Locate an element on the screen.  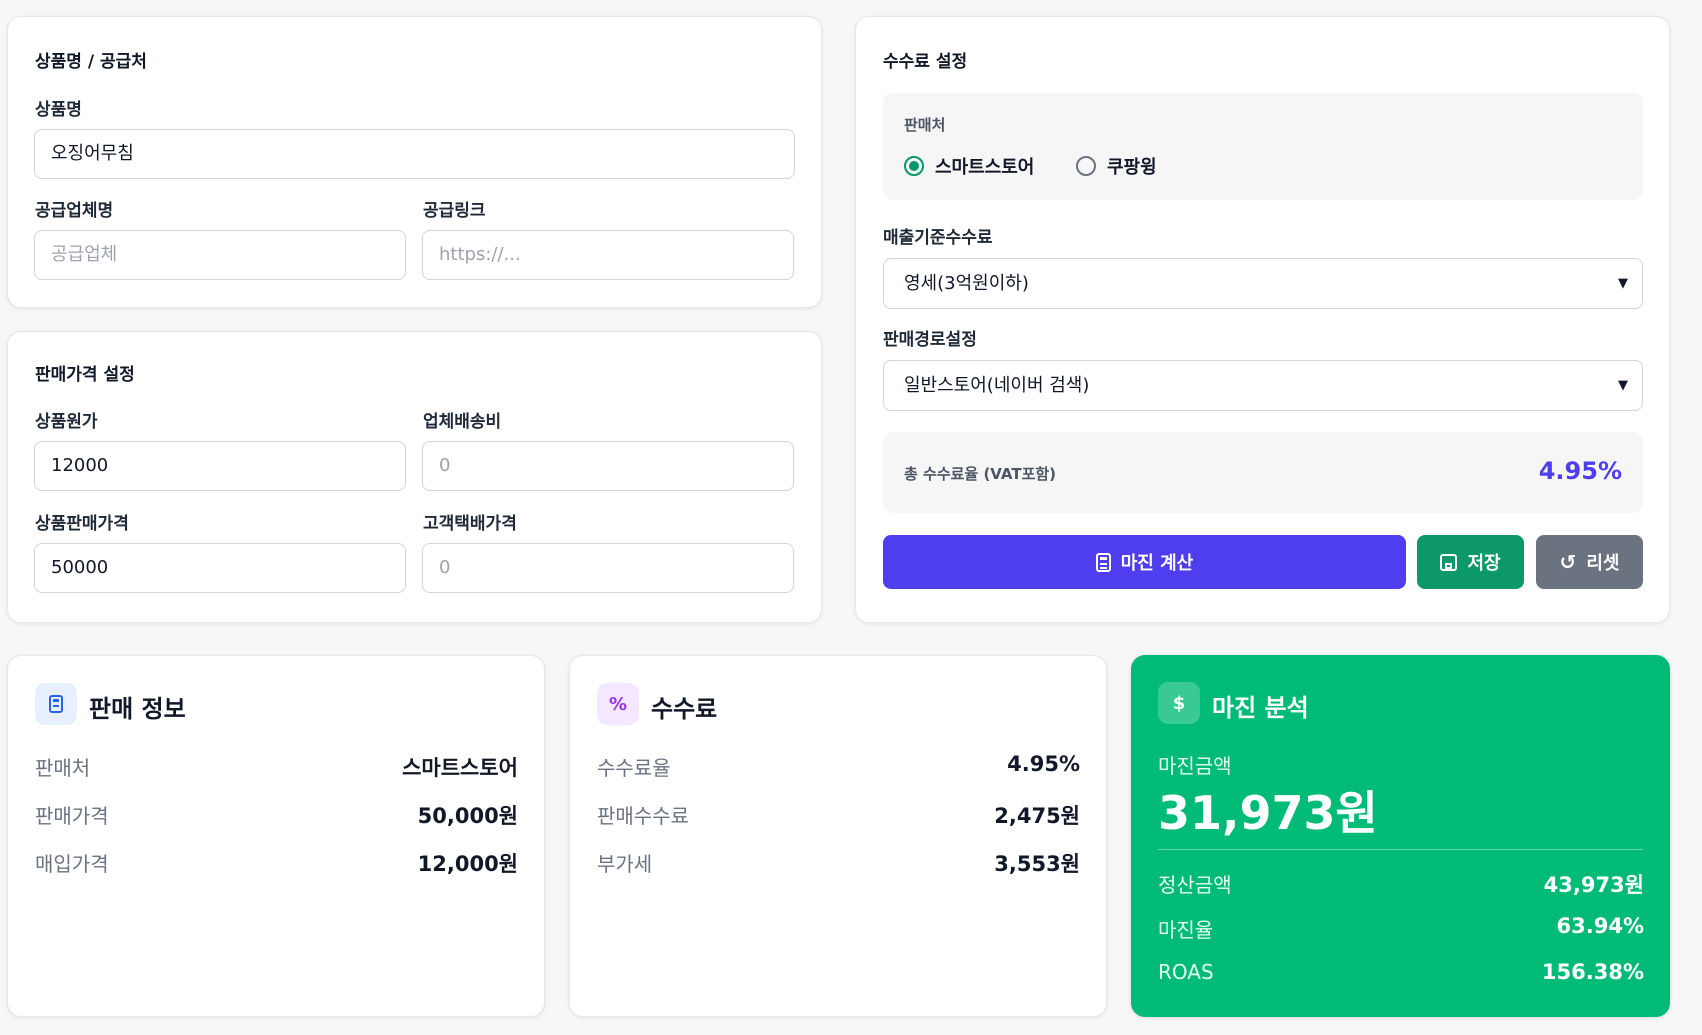
roas-row-label: ROAS is located at coordinates (1186, 972).